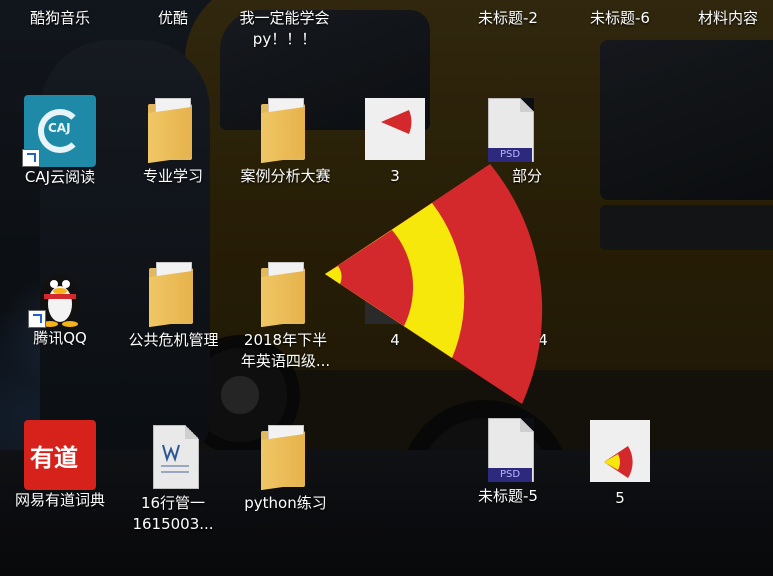 Image resolution: width=773 pixels, height=576 pixels. Describe the element at coordinates (434, 284) in the screenshot. I see `fan-overlay-graphic` at that location.